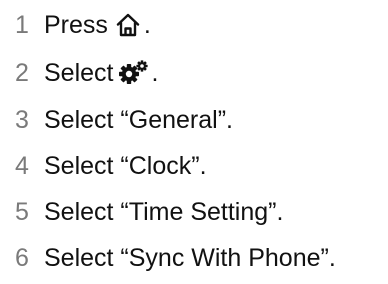  Describe the element at coordinates (190, 257) in the screenshot. I see `step-text: Select “Sync With Phone”.` at that location.